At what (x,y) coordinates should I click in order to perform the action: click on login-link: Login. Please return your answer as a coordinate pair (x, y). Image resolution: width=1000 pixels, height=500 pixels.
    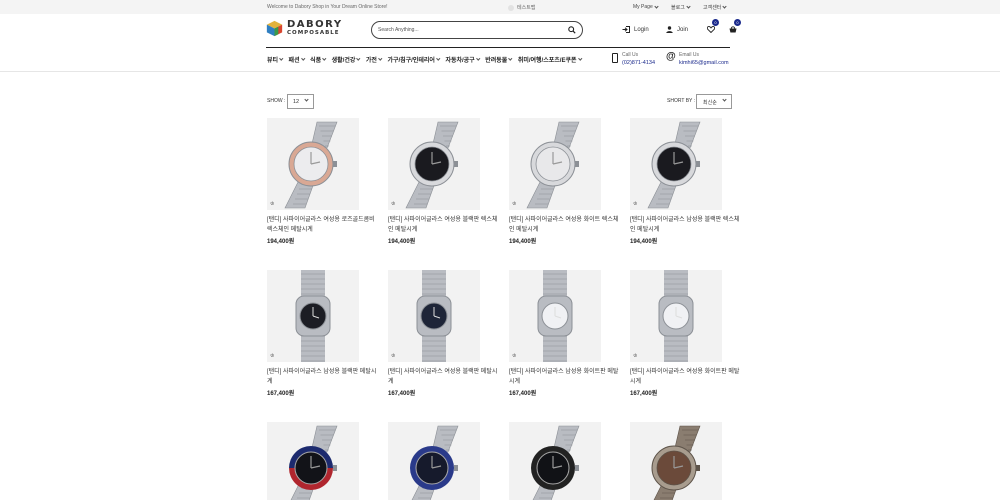
    Looking at the image, I should click on (635, 29).